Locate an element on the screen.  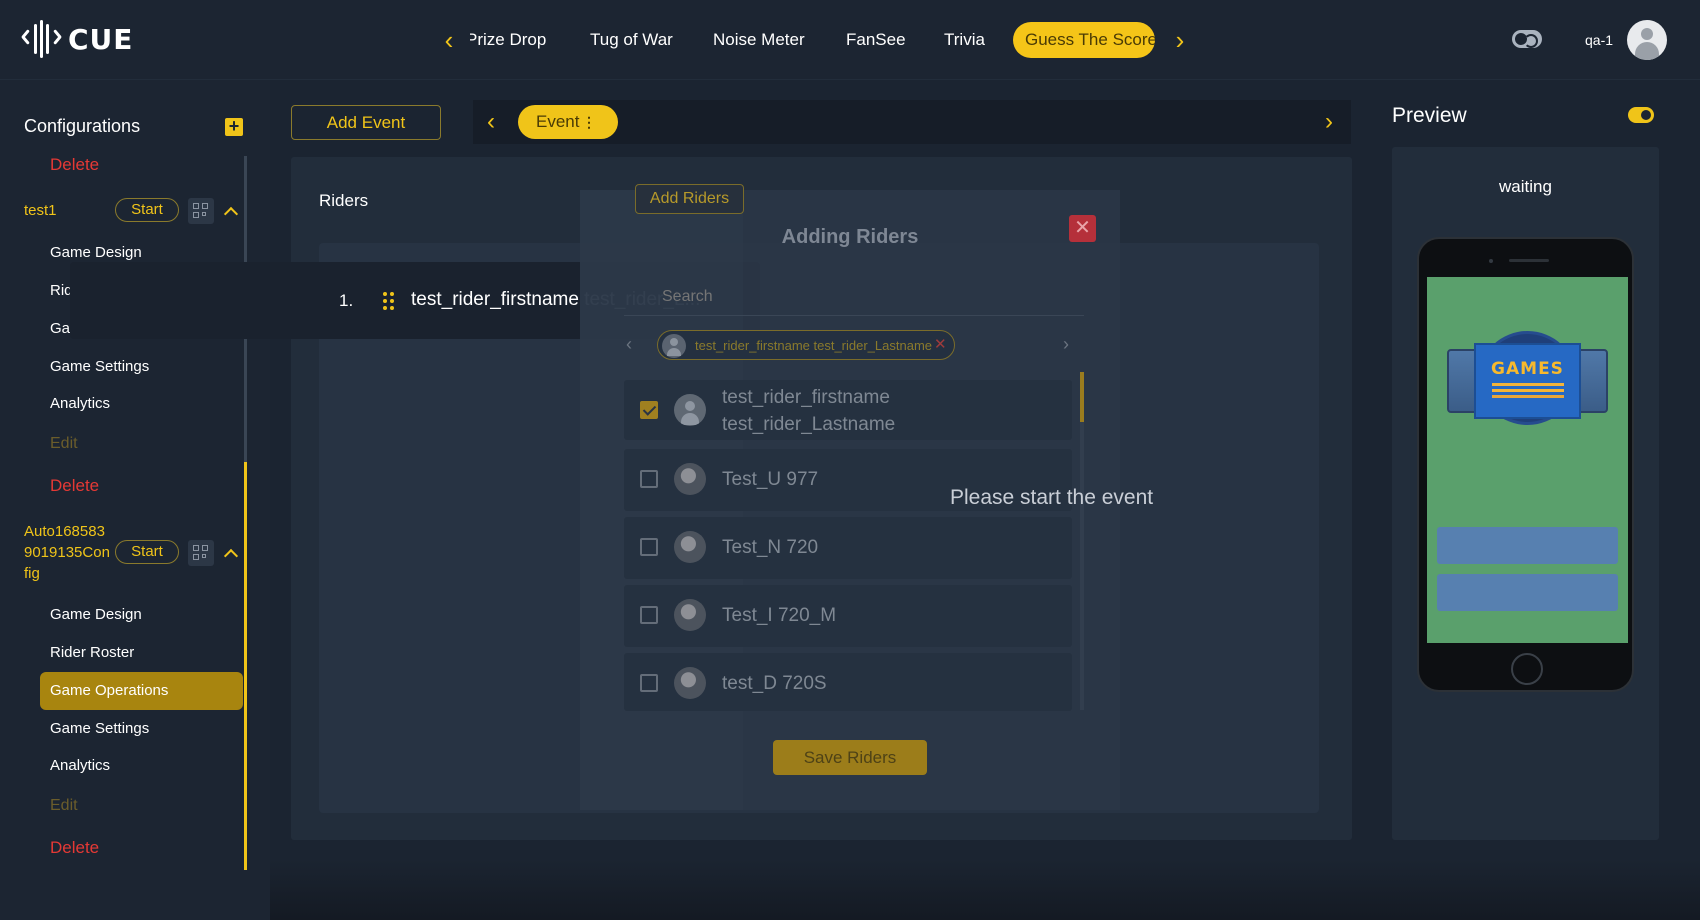
event-bar: ‹ Event ⋮ › is located at coordinates (912, 122).